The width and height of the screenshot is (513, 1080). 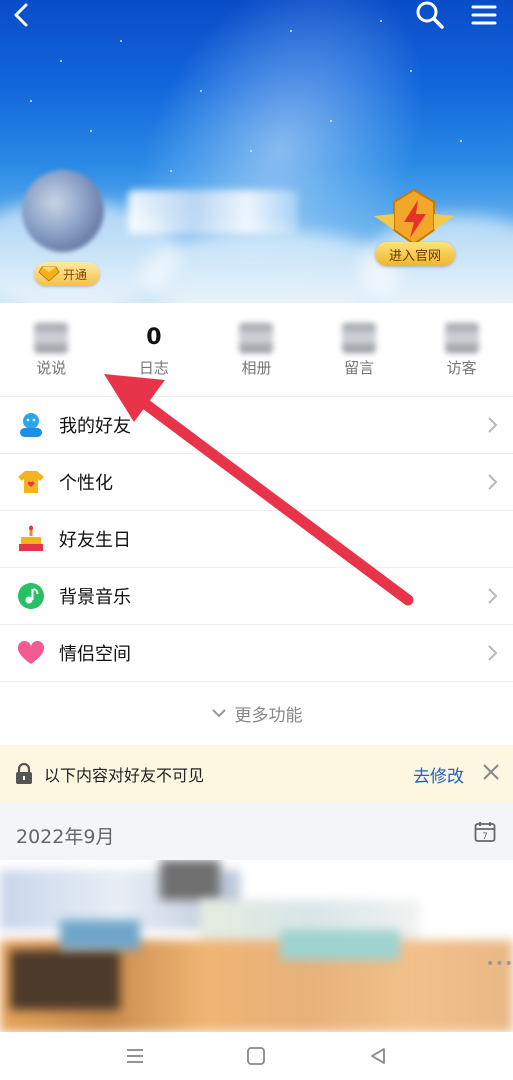 I want to click on svg-text: 7, so click(x=485, y=837).